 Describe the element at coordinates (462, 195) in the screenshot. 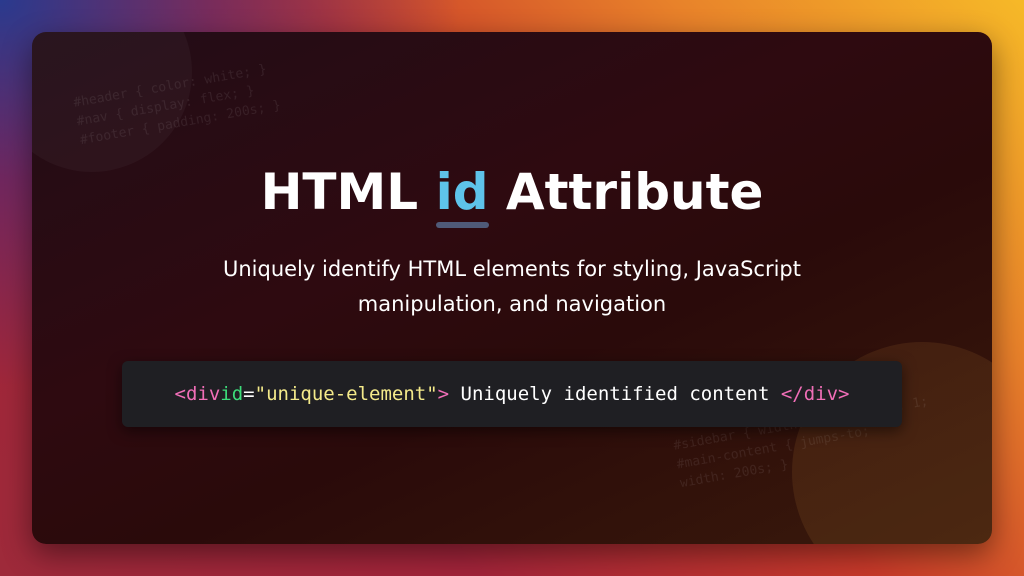

I see `title-highlight: id` at that location.